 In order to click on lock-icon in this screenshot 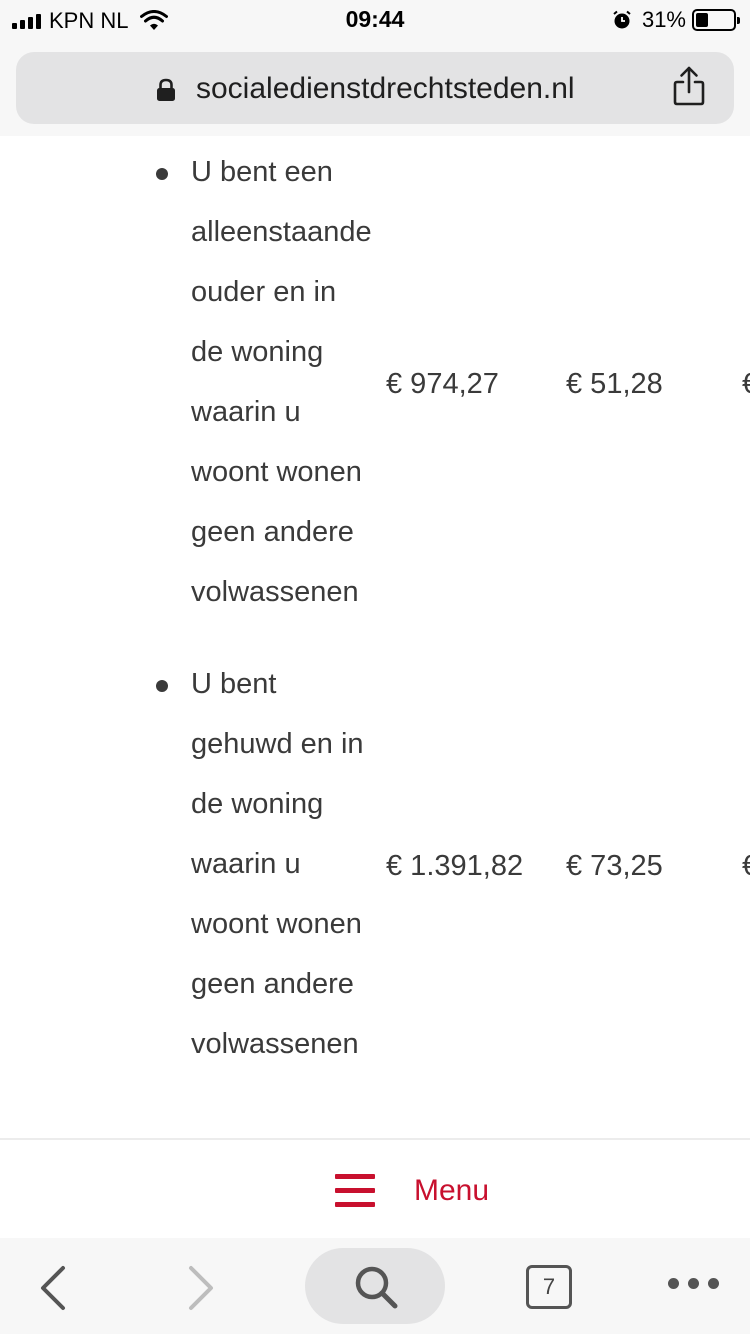, I will do `click(166, 89)`.